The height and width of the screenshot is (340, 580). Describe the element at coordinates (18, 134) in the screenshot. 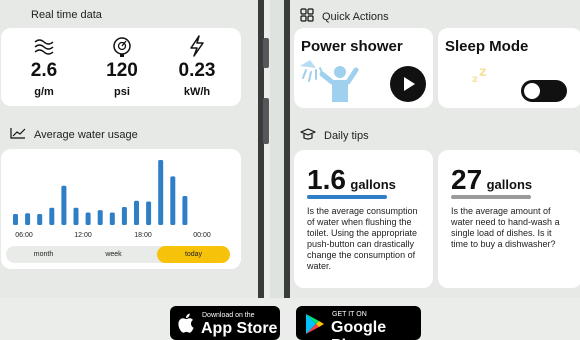

I see `line-chart-icon` at that location.